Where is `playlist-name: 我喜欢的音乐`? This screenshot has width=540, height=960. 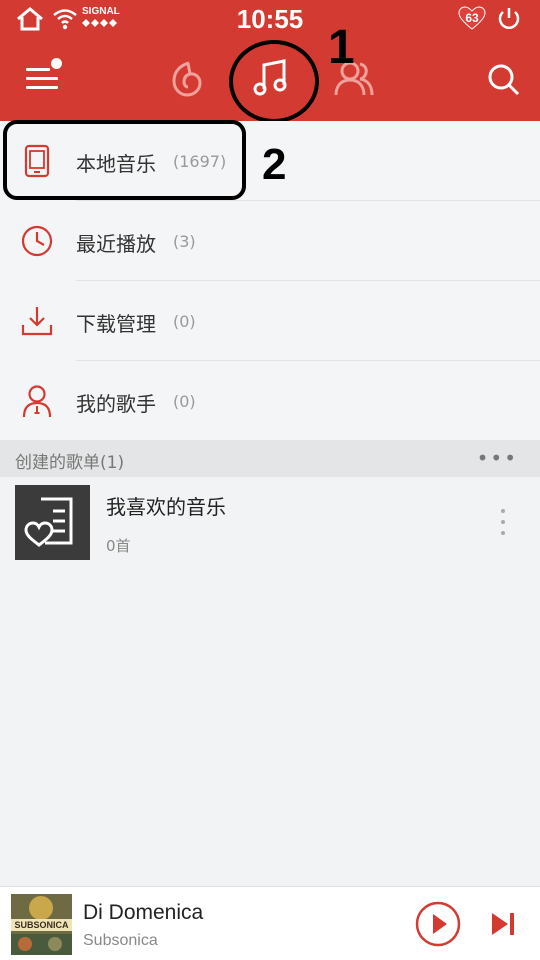 playlist-name: 我喜欢的音乐 is located at coordinates (166, 507).